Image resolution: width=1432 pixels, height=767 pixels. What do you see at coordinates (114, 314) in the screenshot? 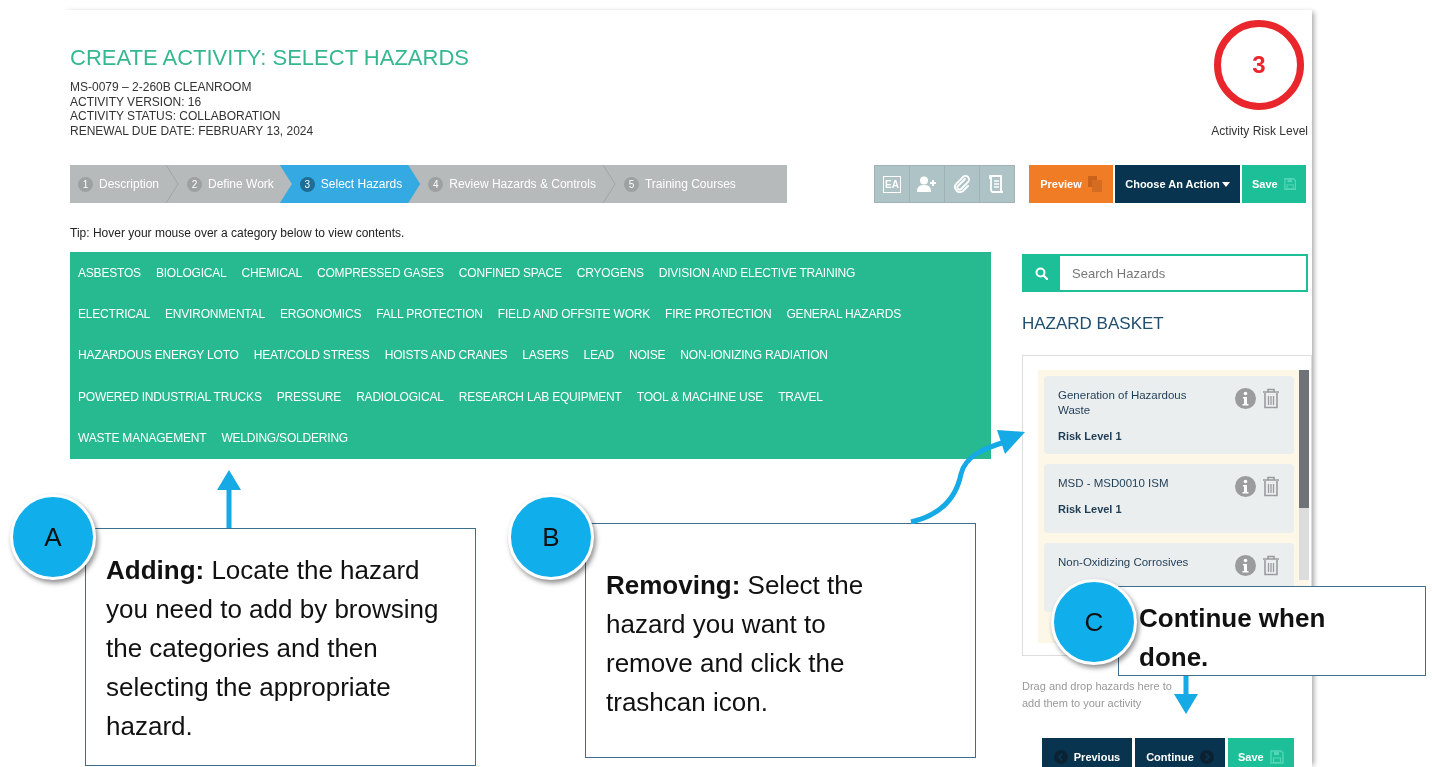
I see `category-link: ELECTRICAL` at bounding box center [114, 314].